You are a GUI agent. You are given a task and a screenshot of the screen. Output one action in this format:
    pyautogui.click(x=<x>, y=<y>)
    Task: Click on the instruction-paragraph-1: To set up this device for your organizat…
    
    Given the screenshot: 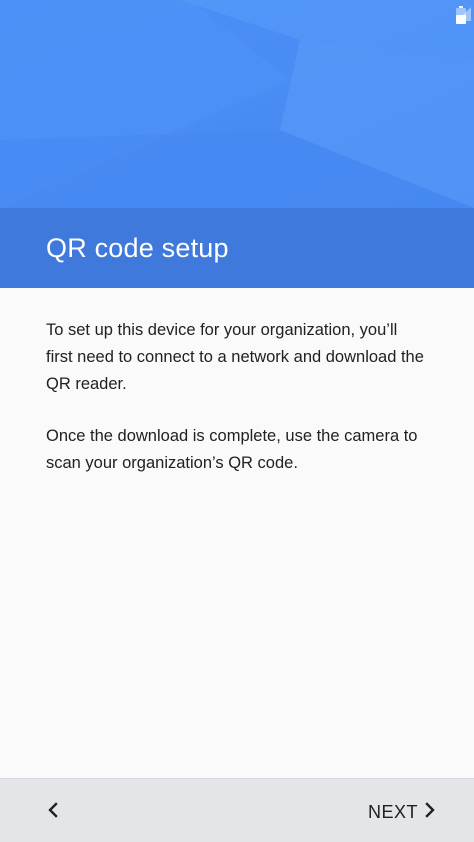 What is the action you would take?
    pyautogui.click(x=235, y=357)
    